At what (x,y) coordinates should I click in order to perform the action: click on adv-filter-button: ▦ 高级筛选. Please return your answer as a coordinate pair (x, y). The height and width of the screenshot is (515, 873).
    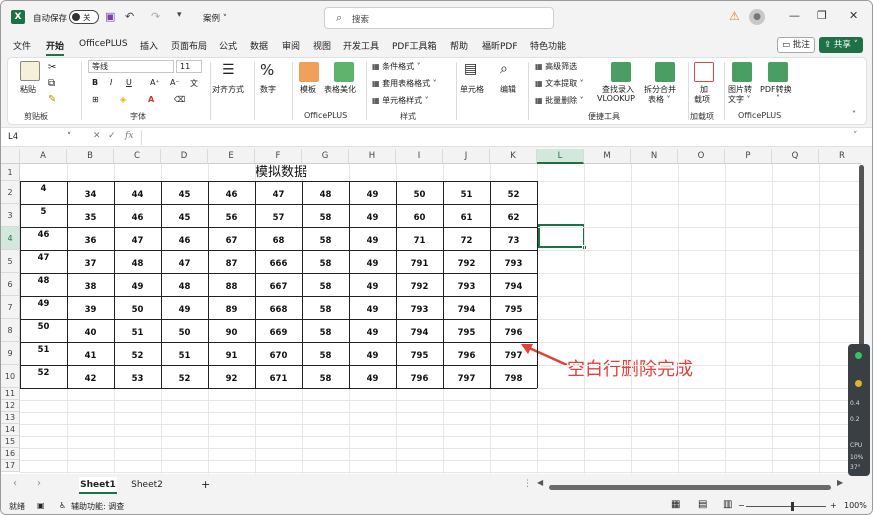
    Looking at the image, I should click on (556, 66).